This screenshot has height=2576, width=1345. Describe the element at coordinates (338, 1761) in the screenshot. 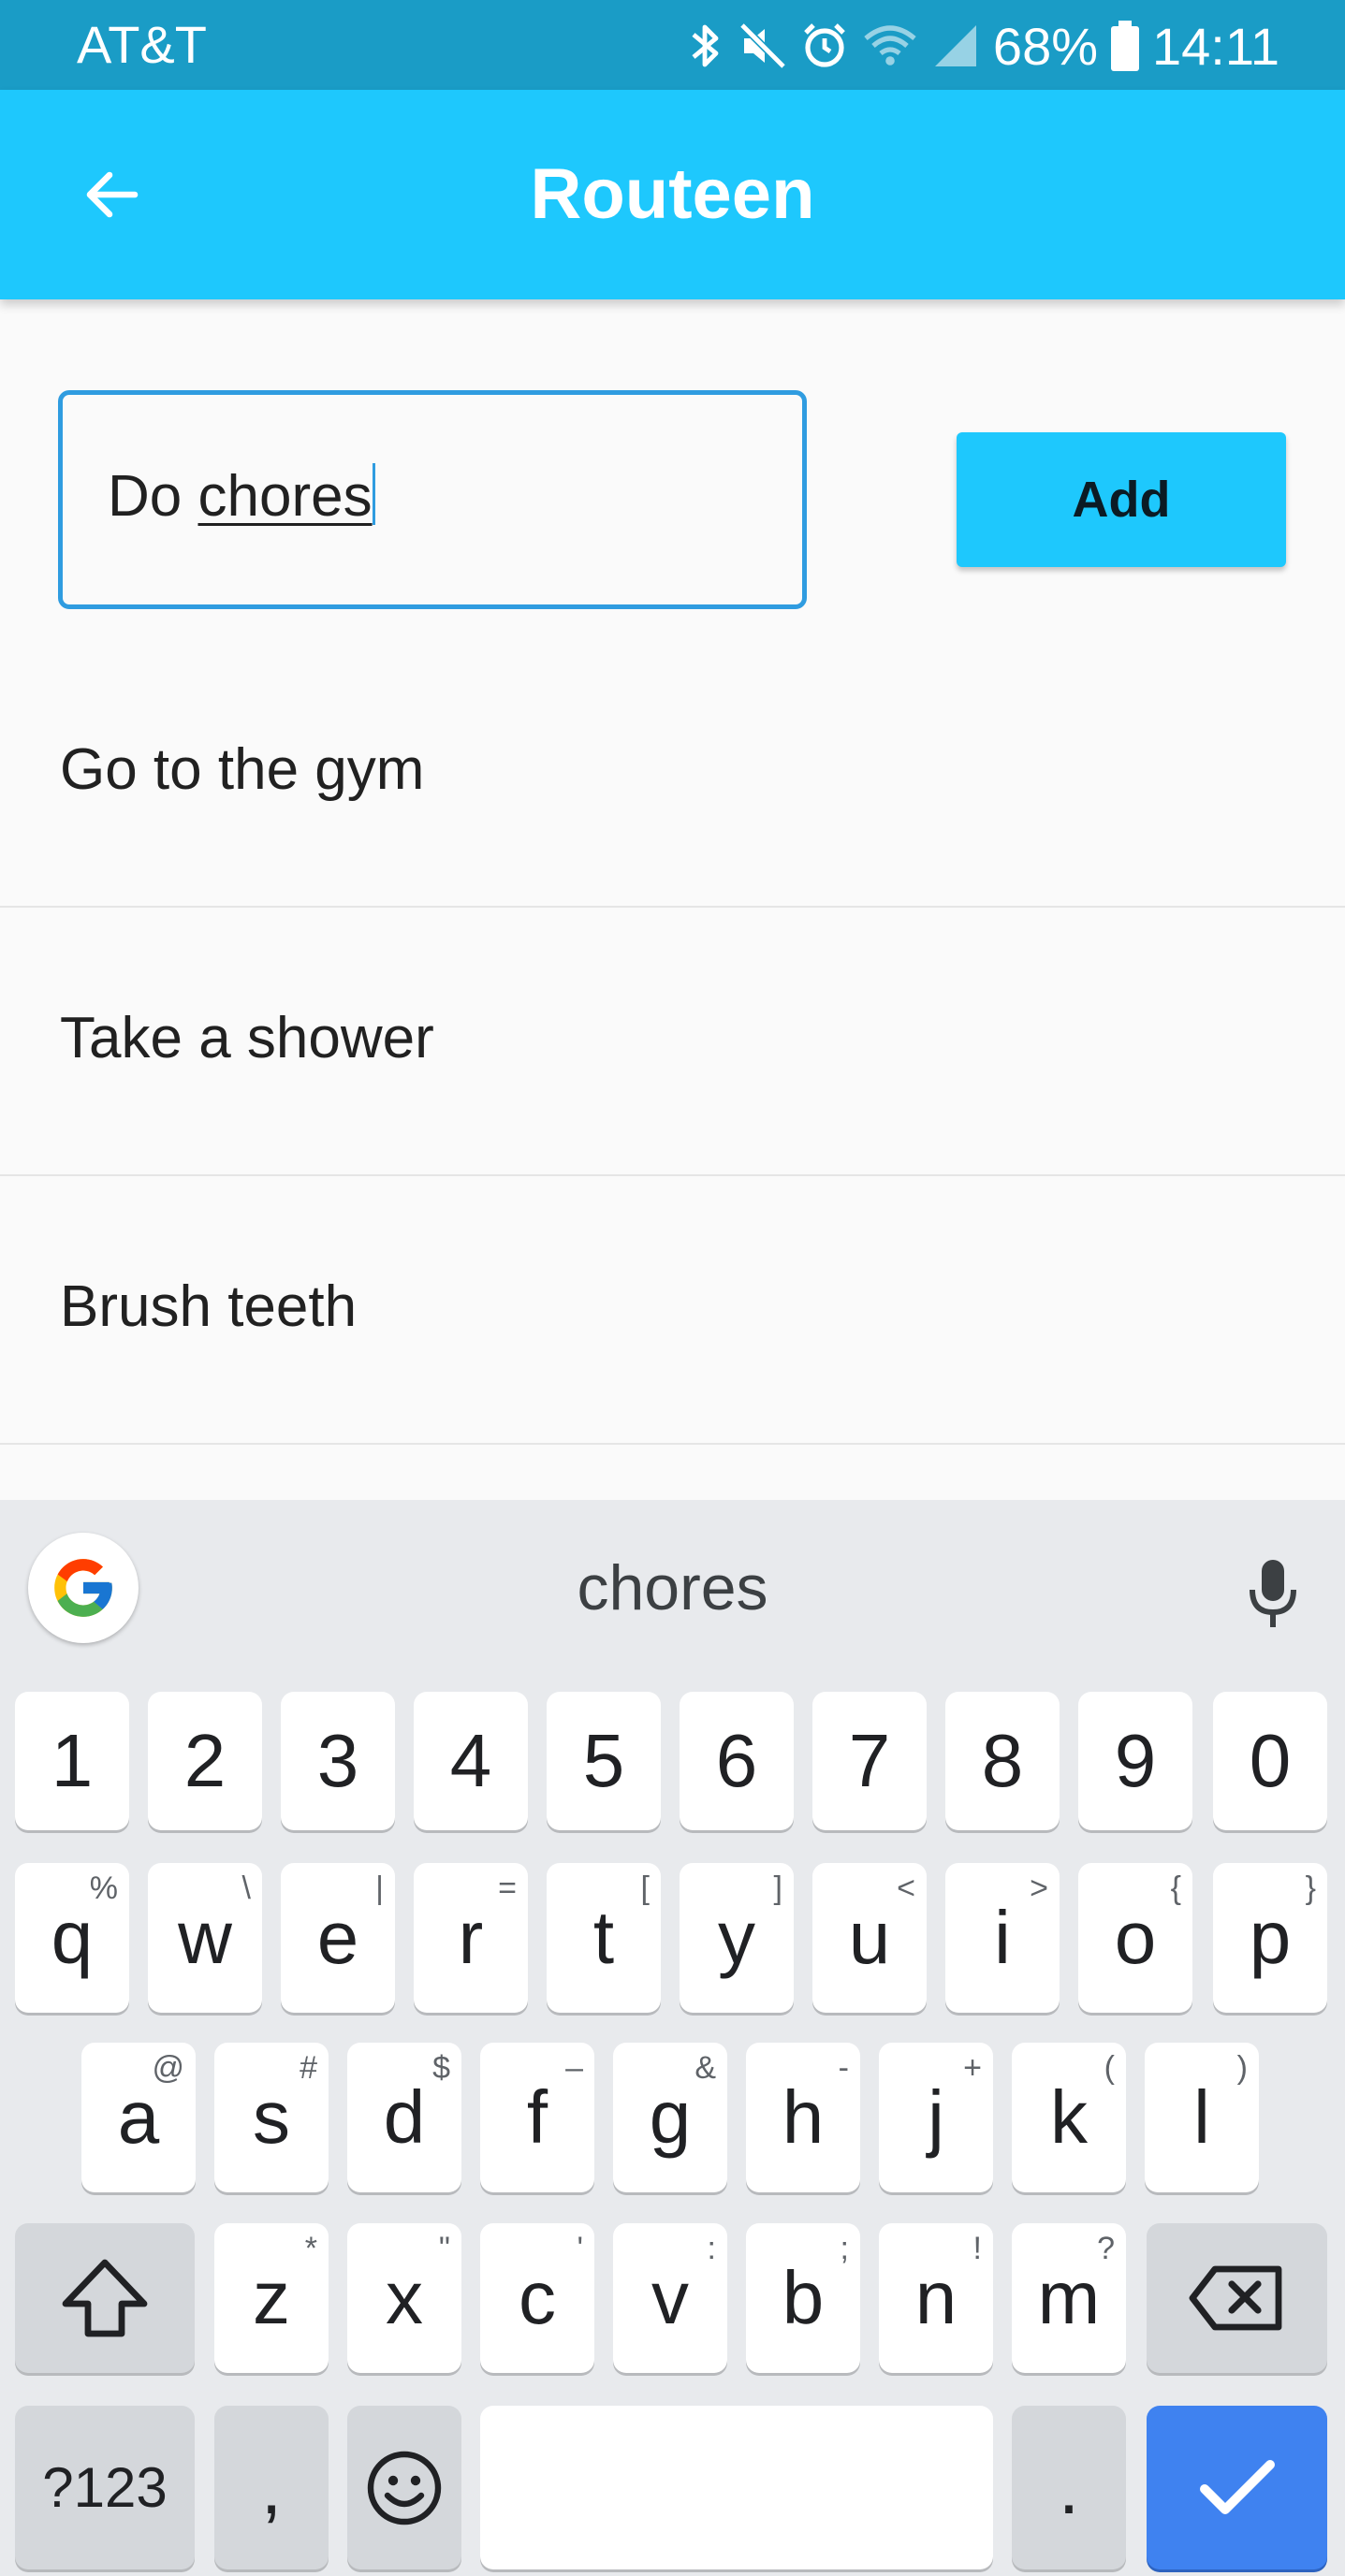

I see `key-3: 3` at that location.